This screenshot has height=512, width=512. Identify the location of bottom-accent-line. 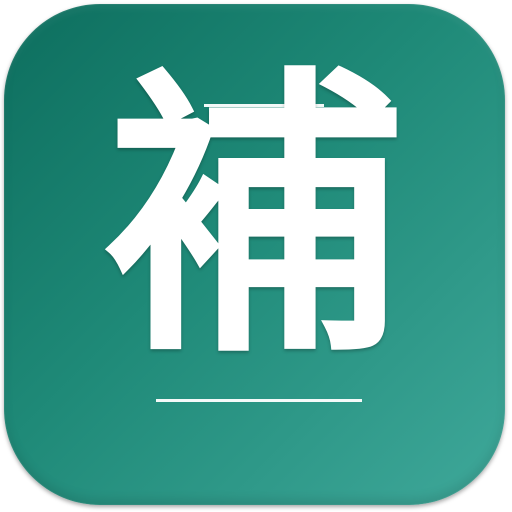
(259, 400).